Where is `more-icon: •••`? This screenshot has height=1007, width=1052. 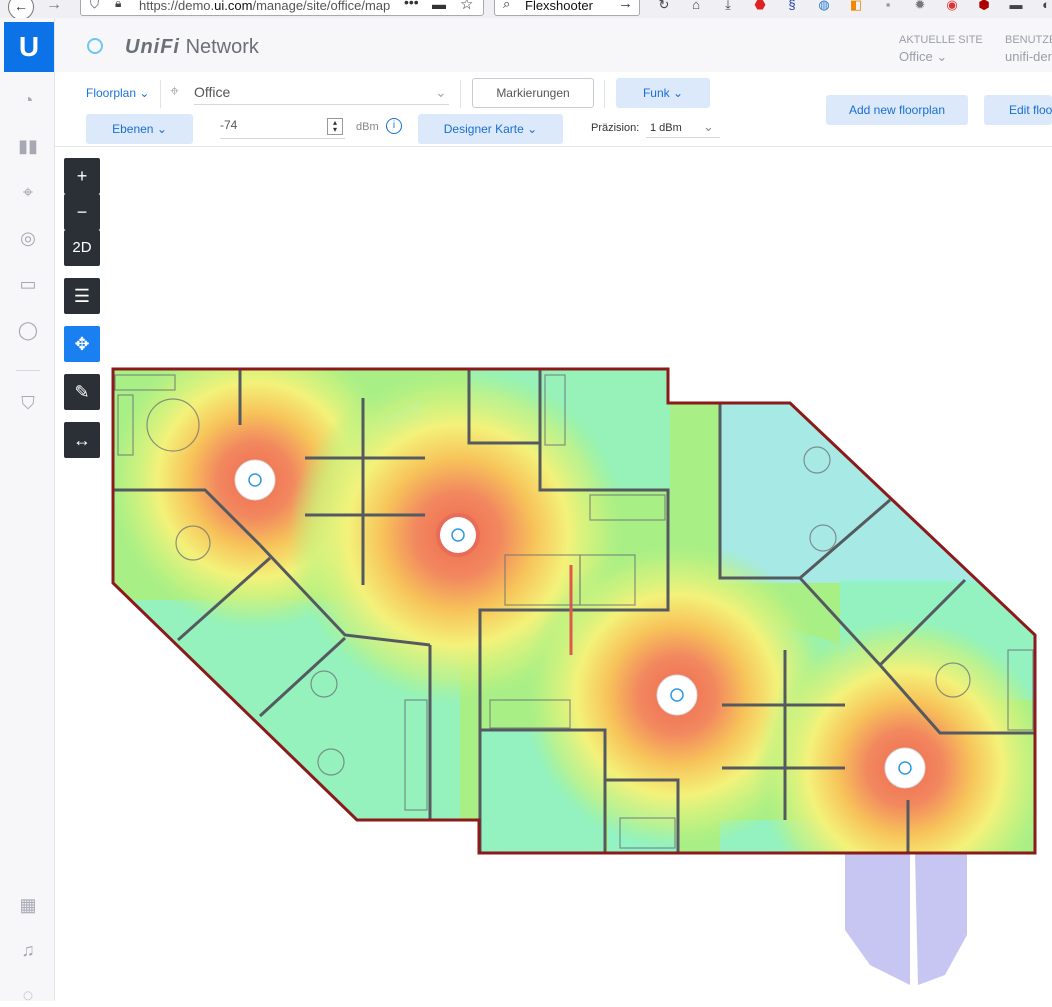
more-icon: ••• is located at coordinates (411, 5).